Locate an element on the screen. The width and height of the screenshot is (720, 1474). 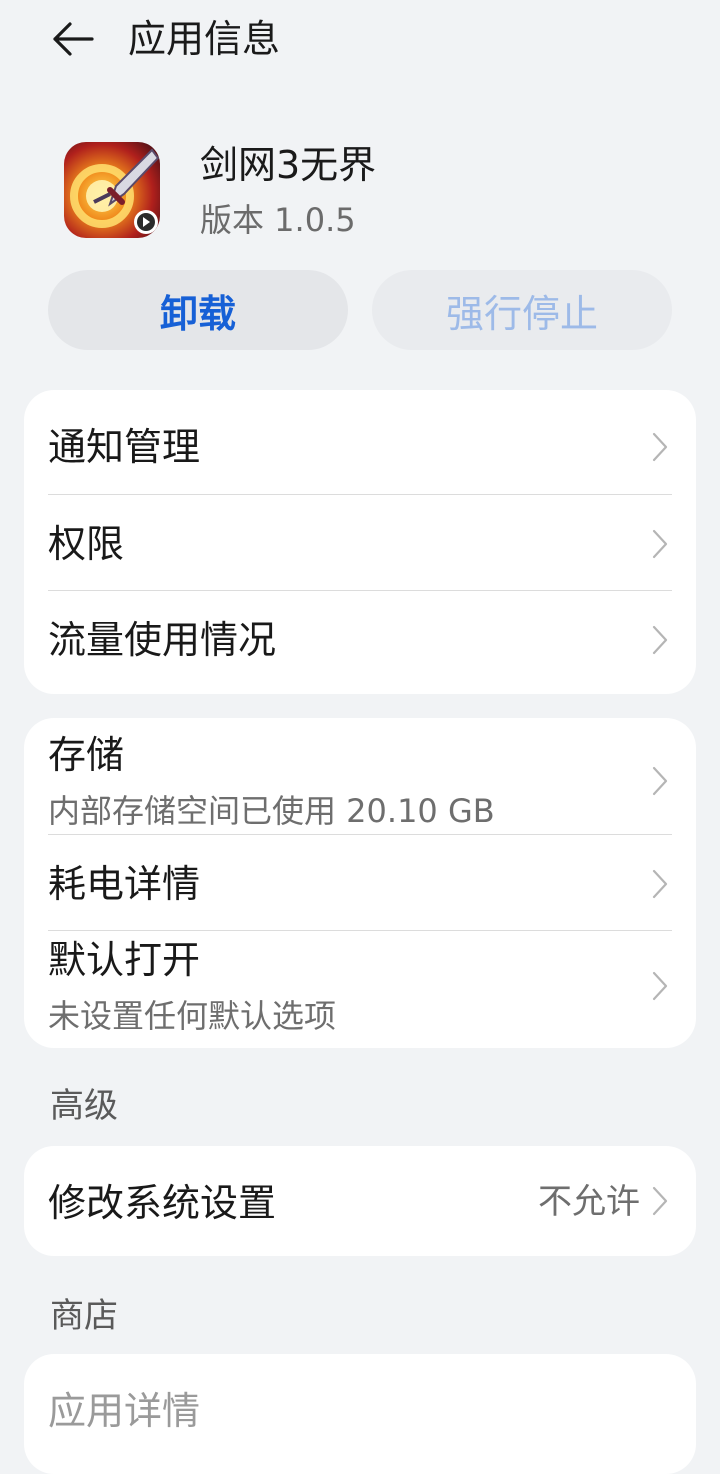
row-data-usage: 流量使用情况 is located at coordinates (360, 638).